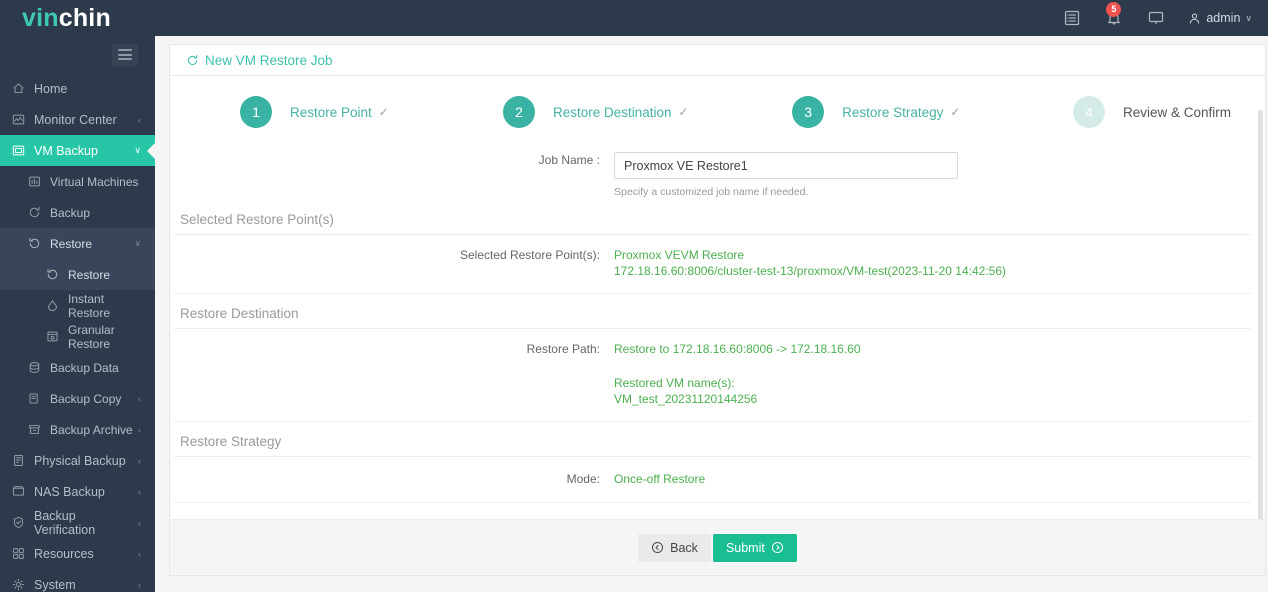 This screenshot has height=592, width=1268. I want to click on strategy-row-block: Mode: Once-off Restore, so click(712, 480).